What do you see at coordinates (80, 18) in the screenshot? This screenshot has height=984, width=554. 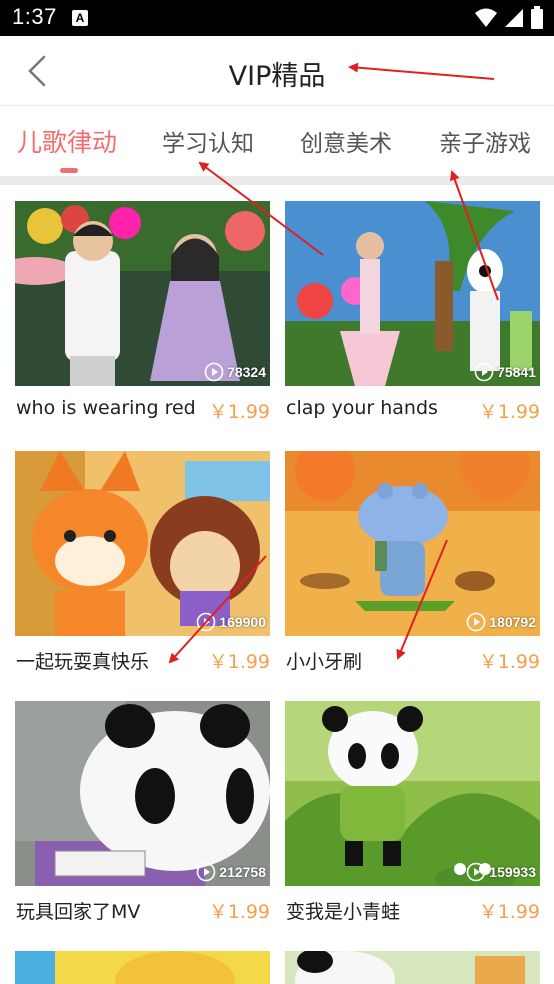 I see `a-box-icon: A` at bounding box center [80, 18].